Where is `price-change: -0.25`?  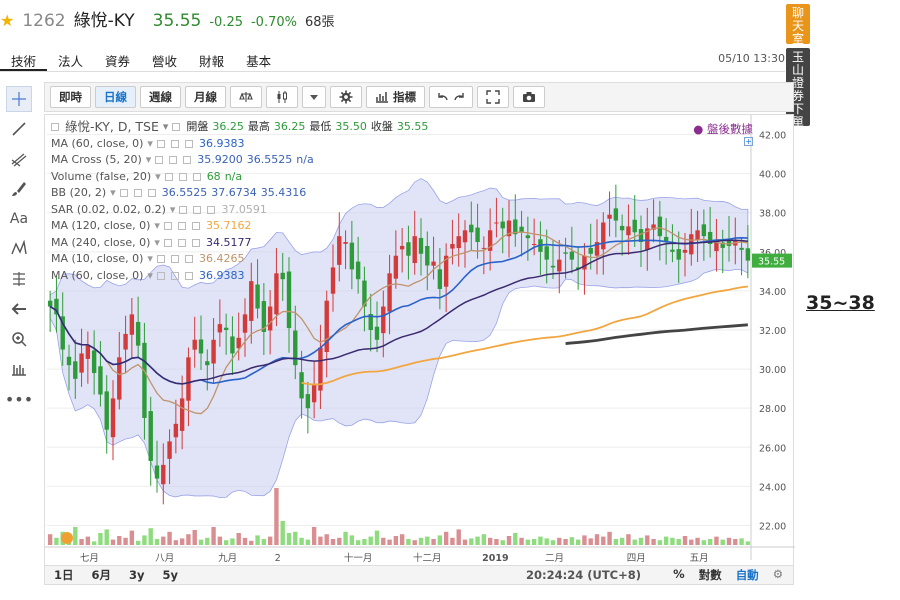 price-change: -0.25 is located at coordinates (226, 22).